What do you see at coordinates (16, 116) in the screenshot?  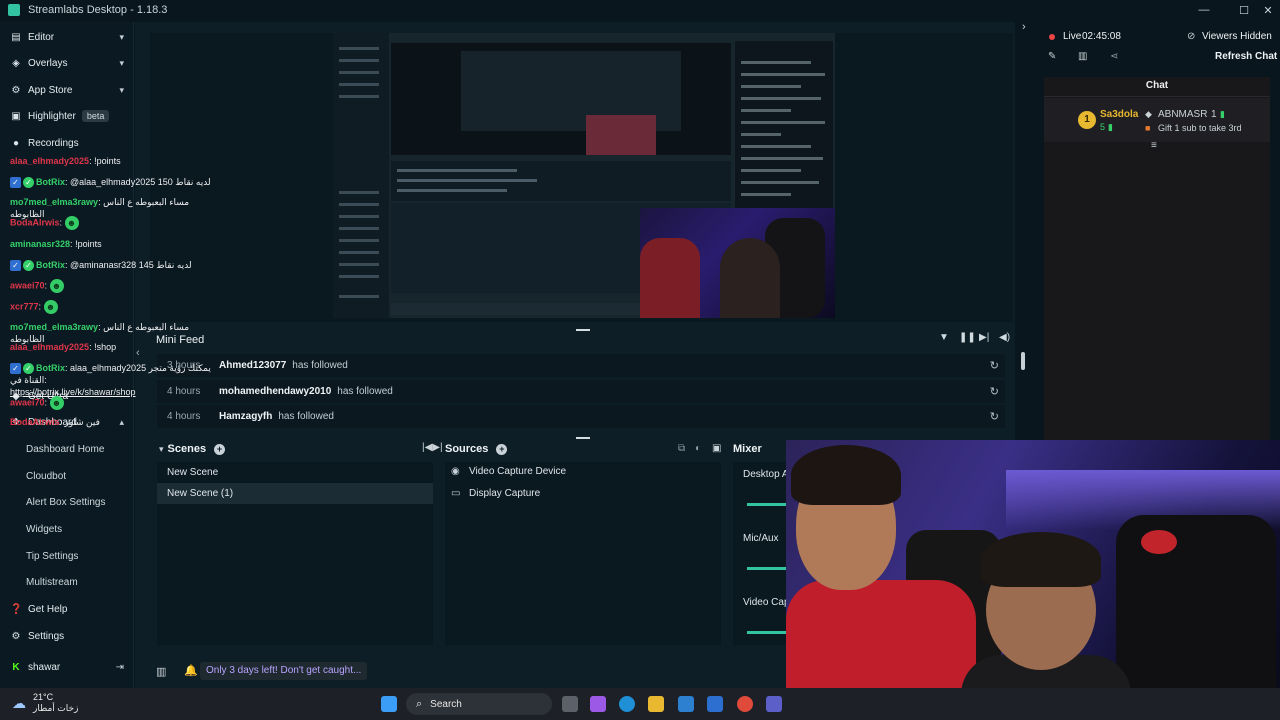 I see `highlighter-icon: ▣` at bounding box center [16, 116].